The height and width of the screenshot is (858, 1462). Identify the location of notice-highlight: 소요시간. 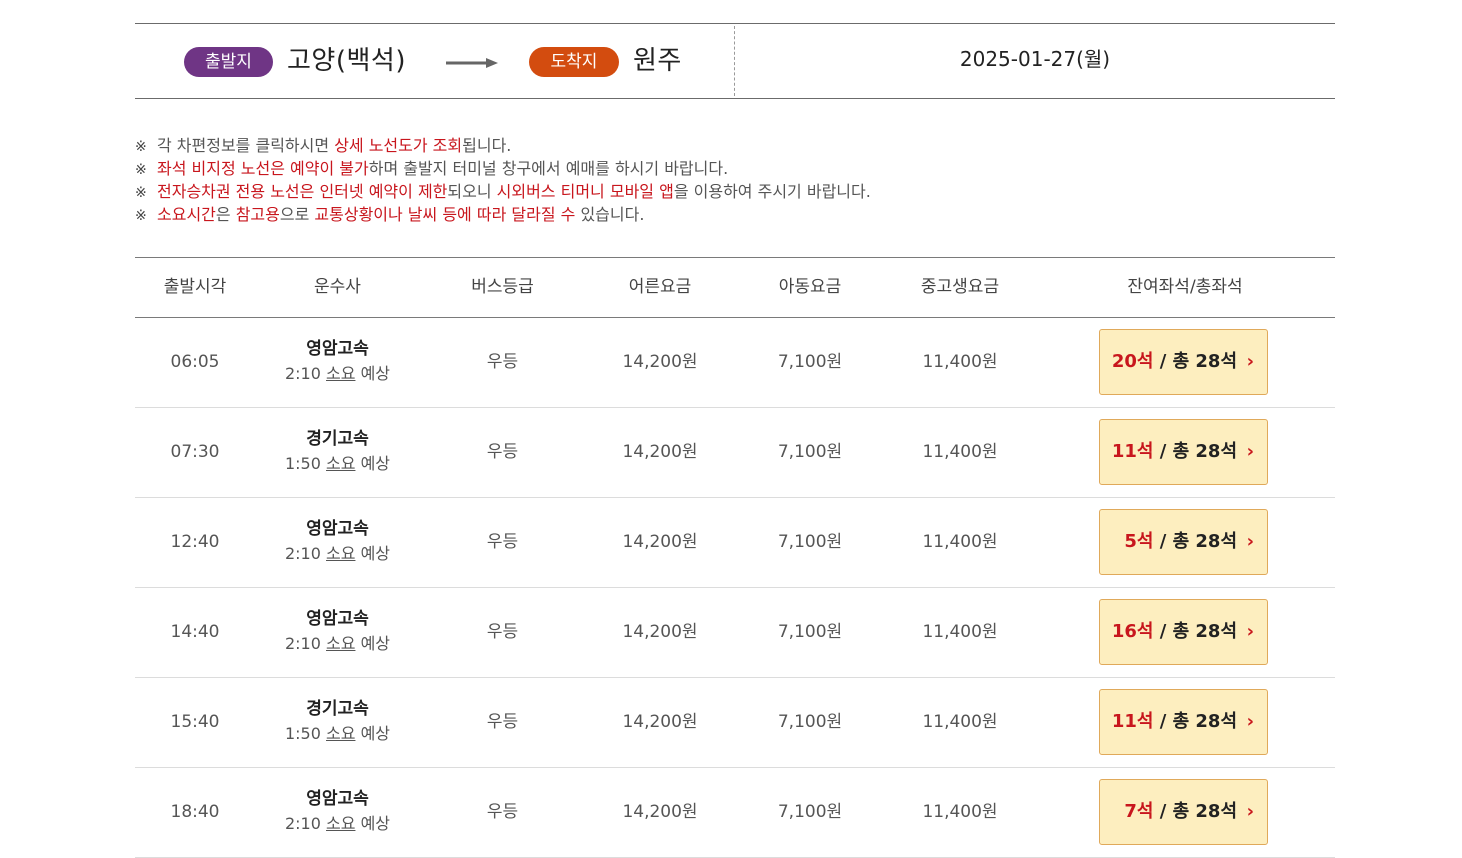
(186, 214).